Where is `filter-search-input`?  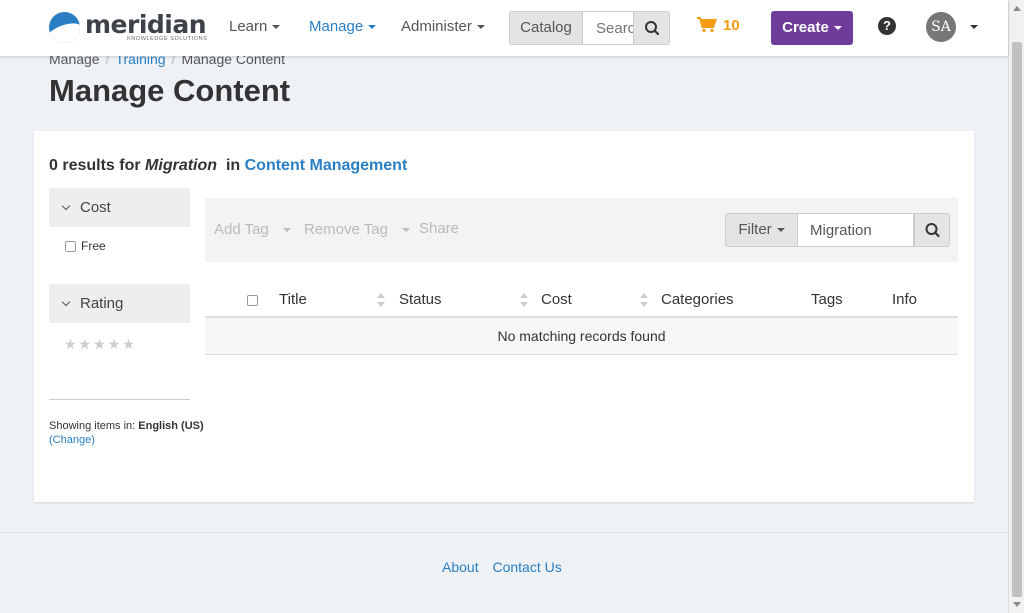
filter-search-input is located at coordinates (856, 230).